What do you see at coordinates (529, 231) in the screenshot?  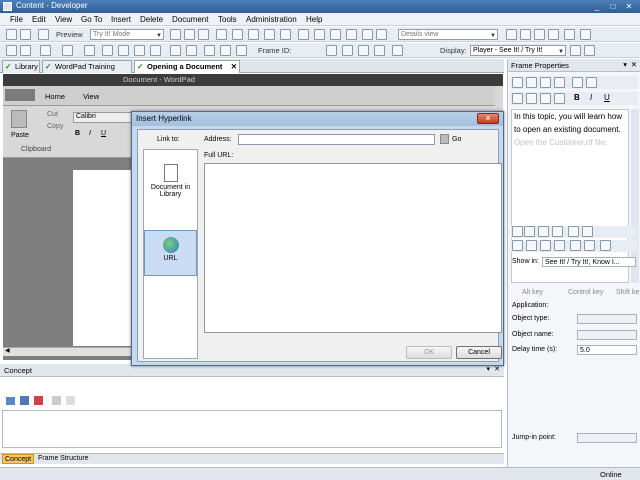 I see `action-2-icon` at bounding box center [529, 231].